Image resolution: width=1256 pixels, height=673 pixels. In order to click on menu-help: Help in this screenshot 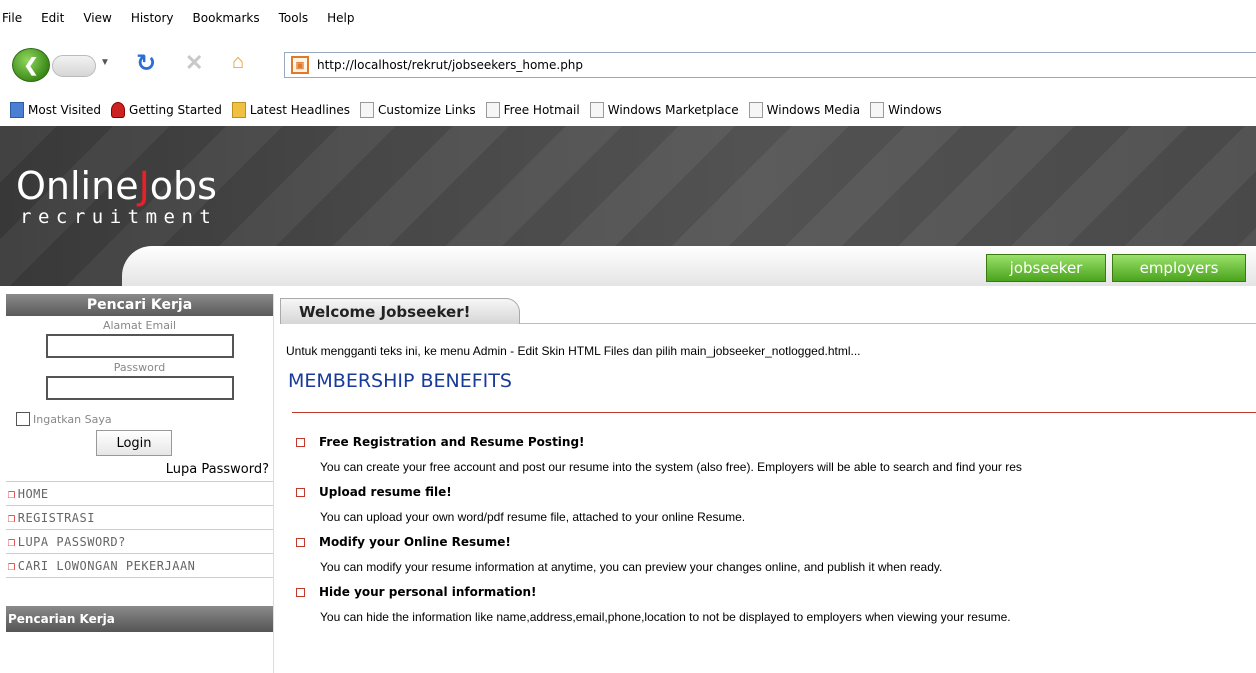, I will do `click(340, 18)`.